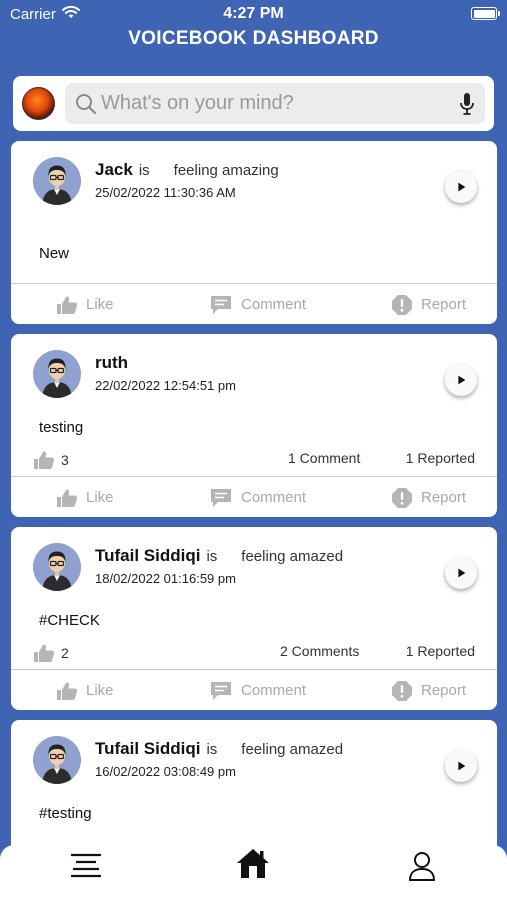 This screenshot has height=900, width=507. Describe the element at coordinates (422, 868) in the screenshot. I see `profile-icon` at that location.